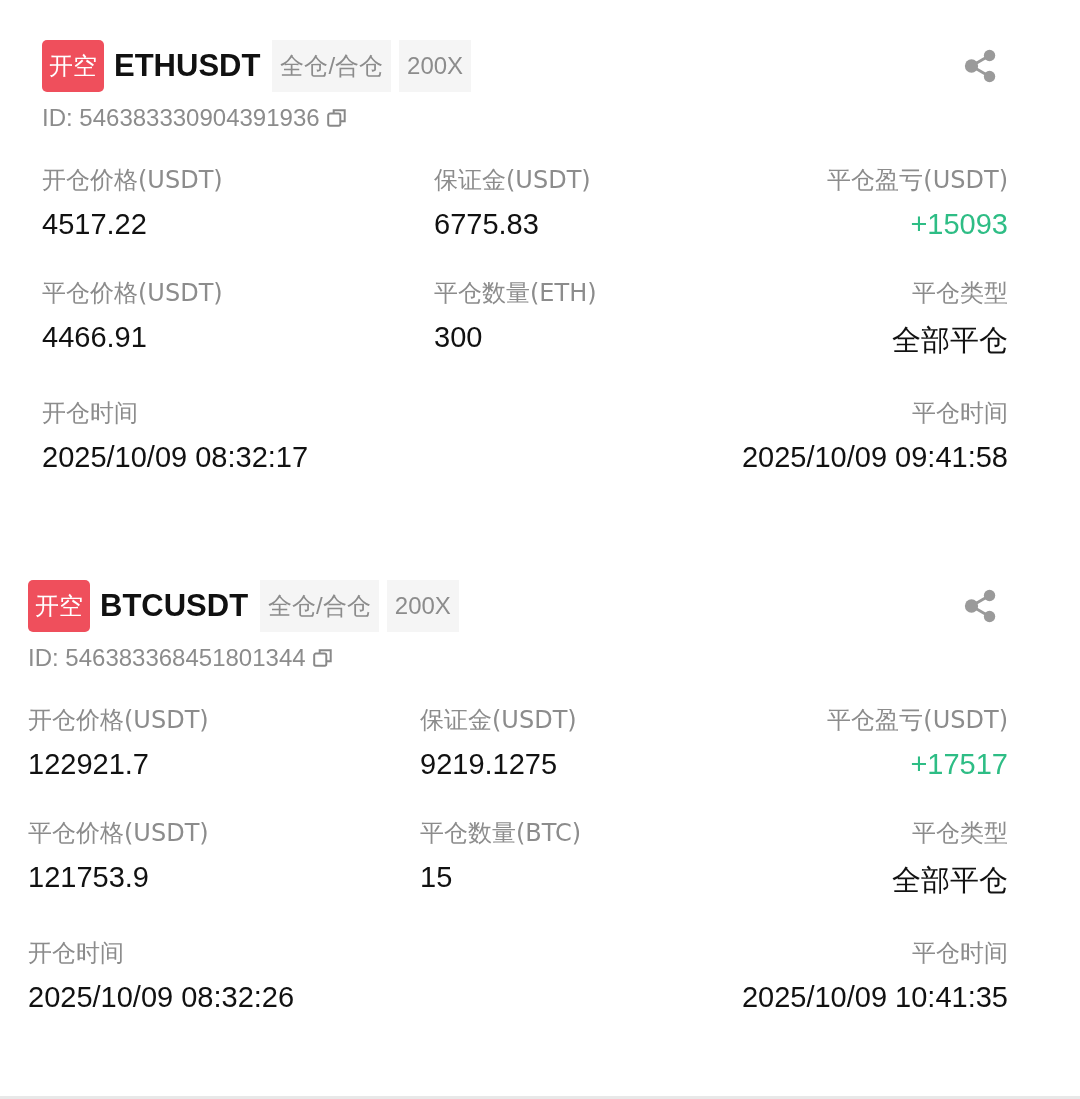 The height and width of the screenshot is (1099, 1080). I want to click on field-value: 15, so click(437, 877).